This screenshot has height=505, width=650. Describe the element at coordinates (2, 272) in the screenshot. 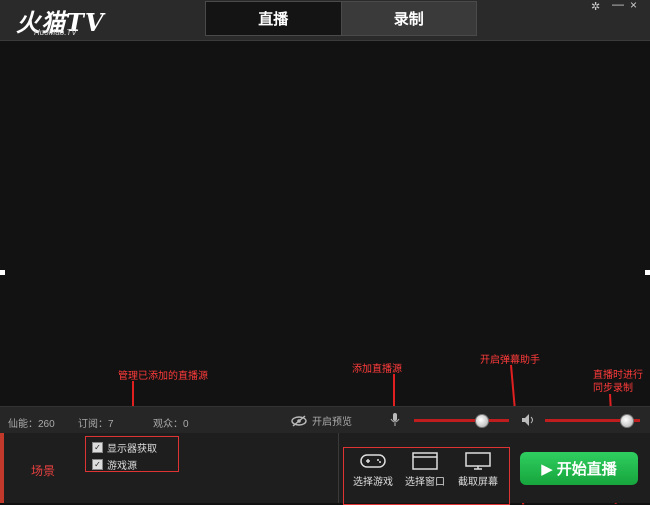

I see `resize-handle-left` at that location.